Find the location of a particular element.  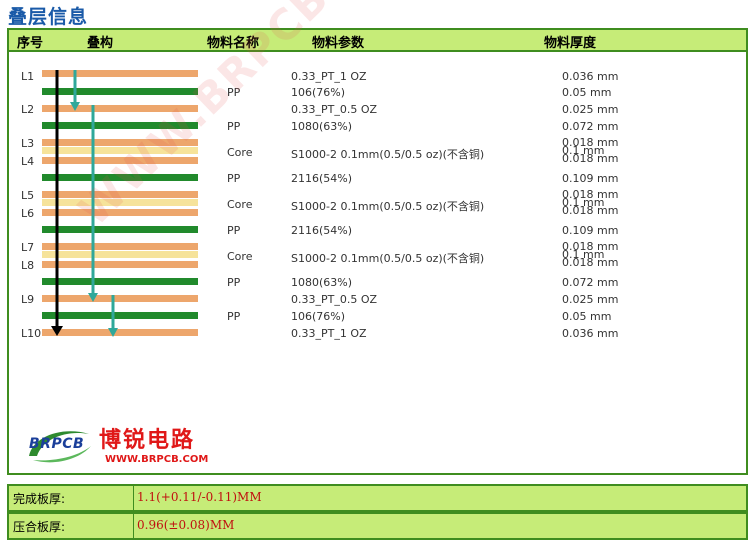

pressed-thickness-label: 压合板厚: is located at coordinates (71, 526).